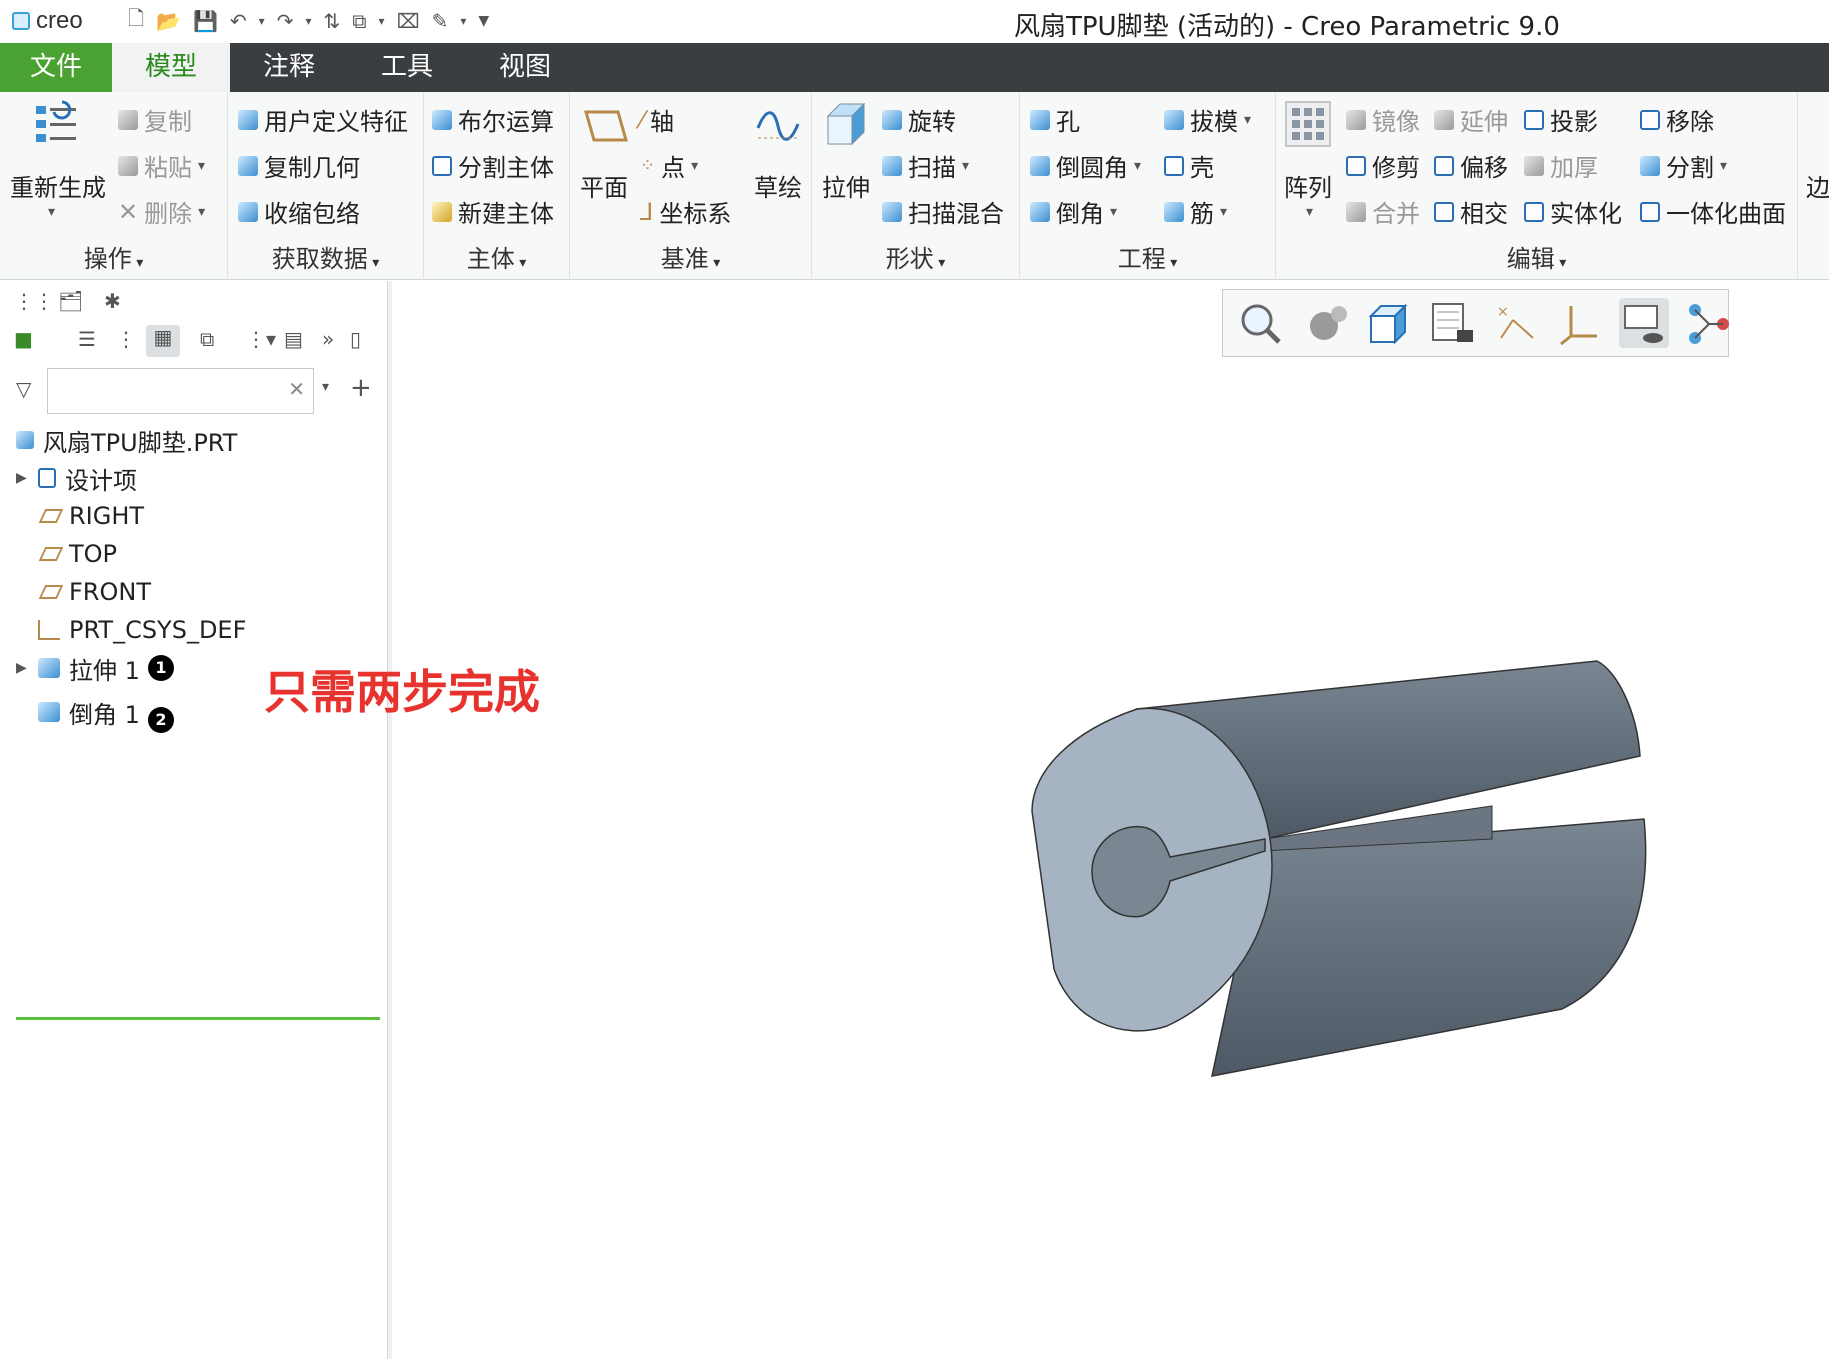  I want to click on model-tree-tab-icon: ⋮⋮, so click(34, 301).